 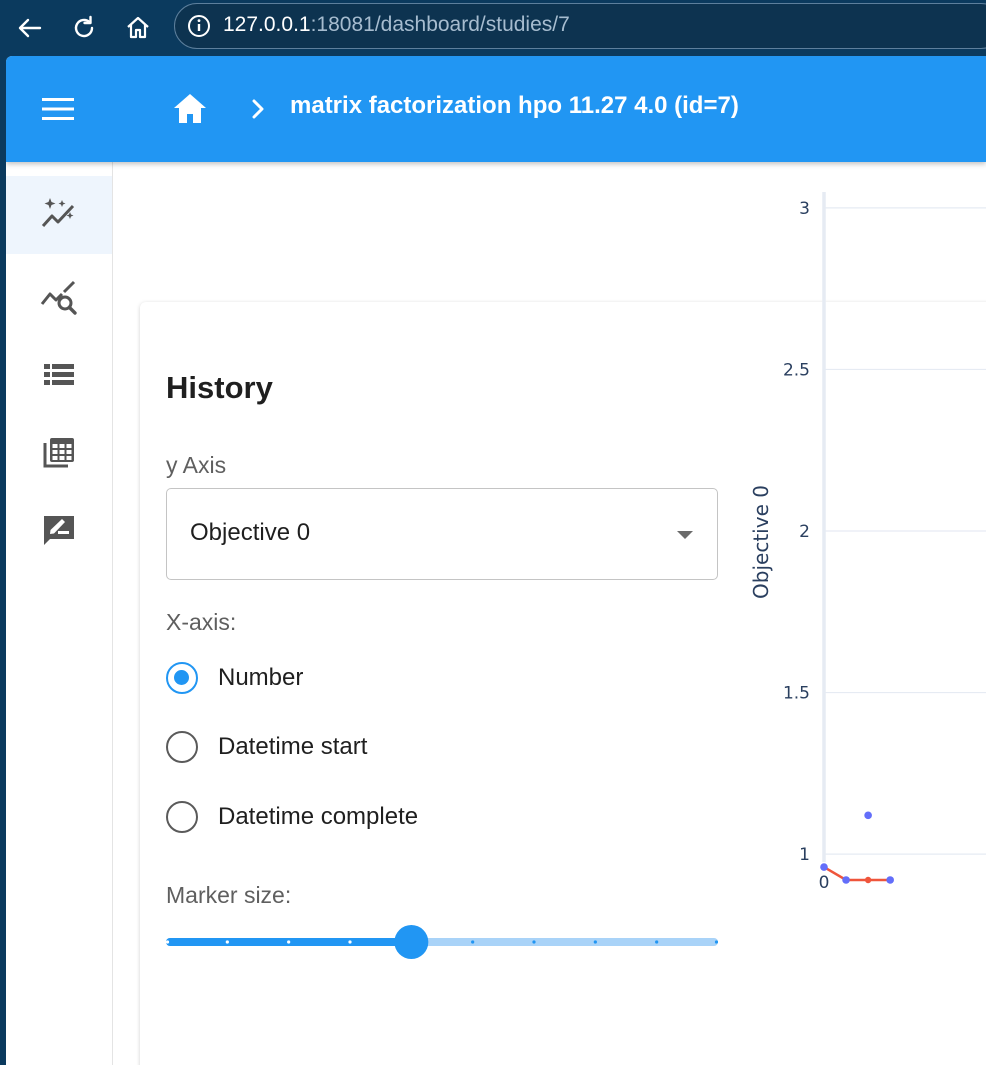 I want to click on sidebar-item-trials-list, so click(x=59, y=375).